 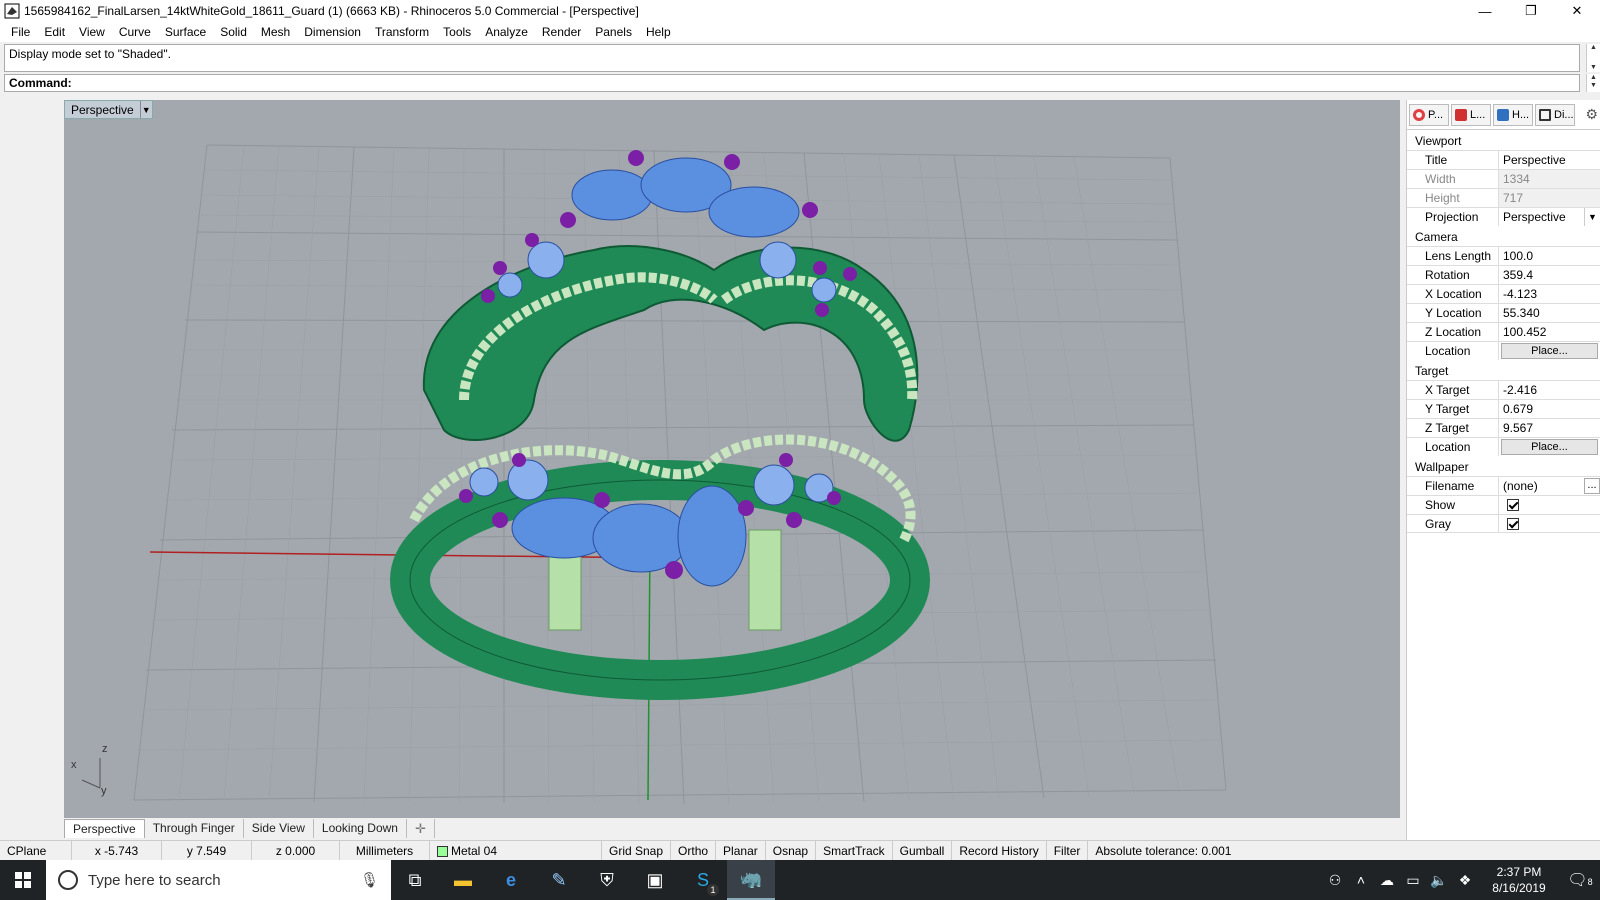 What do you see at coordinates (741, 850) in the screenshot?
I see `planar-toggle: Planar` at bounding box center [741, 850].